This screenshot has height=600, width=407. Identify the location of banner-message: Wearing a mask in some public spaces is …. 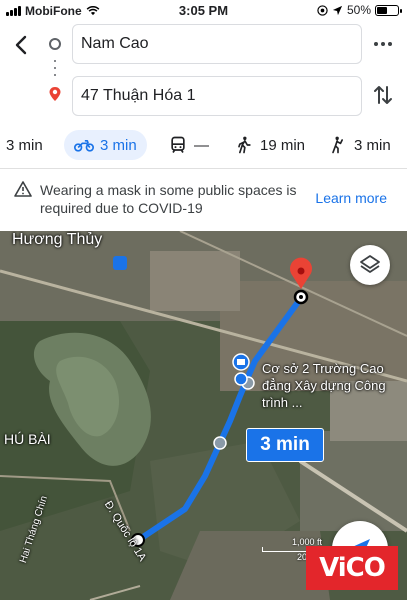
(168, 199).